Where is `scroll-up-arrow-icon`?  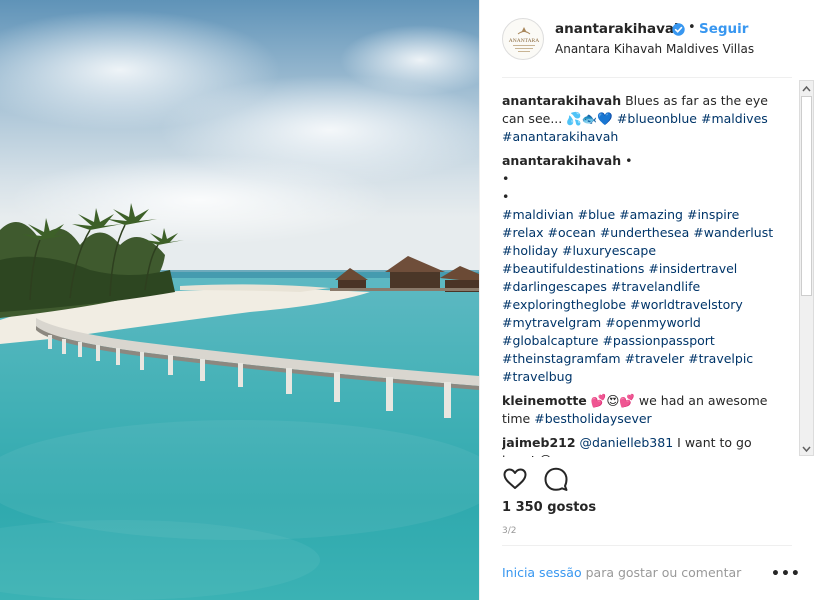 scroll-up-arrow-icon is located at coordinates (806, 88).